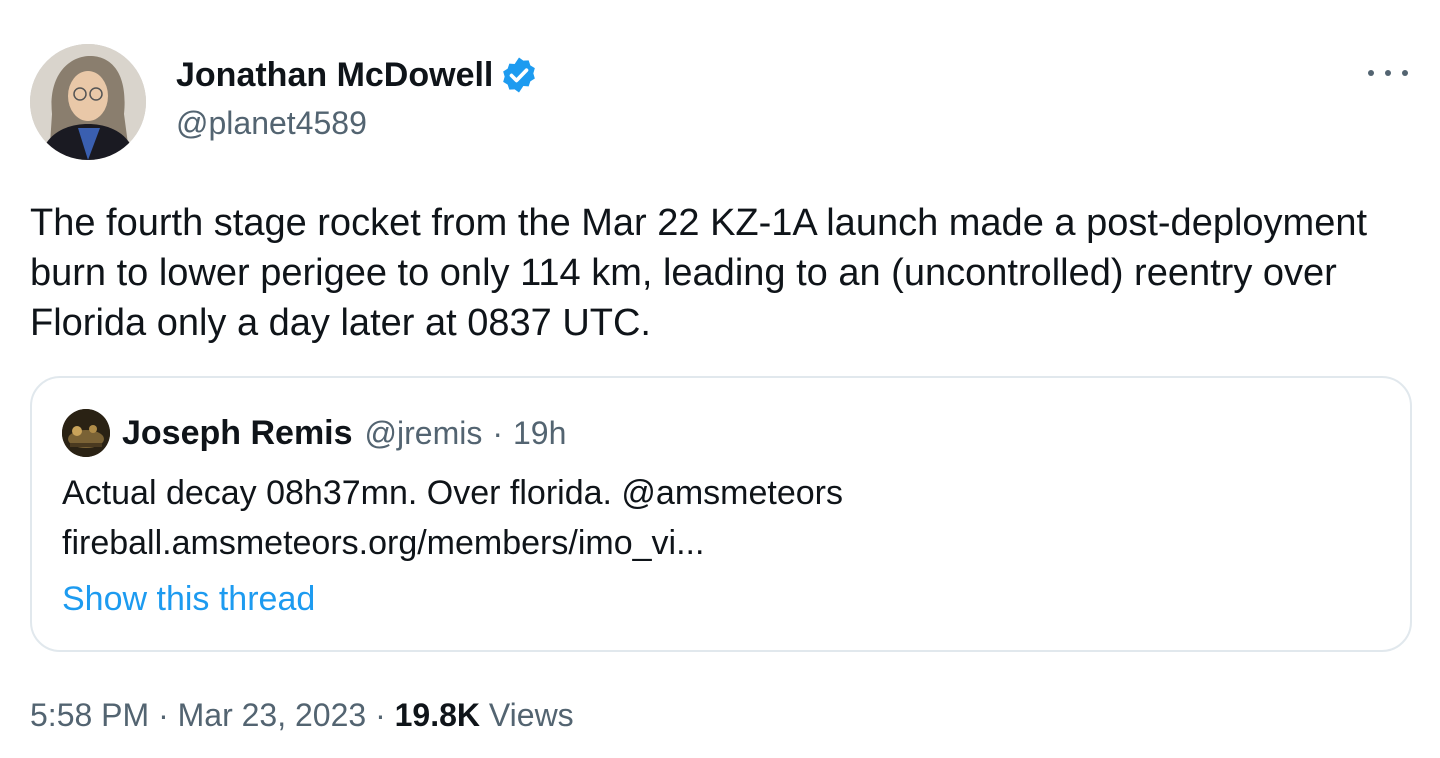  I want to click on author-name-row: Jonathan McDowell, so click(357, 75).